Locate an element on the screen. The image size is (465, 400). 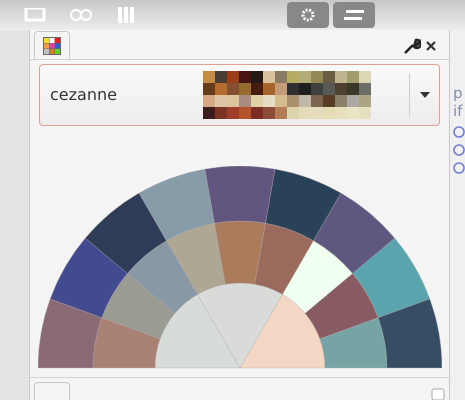
expand-icon is located at coordinates (438, 394).